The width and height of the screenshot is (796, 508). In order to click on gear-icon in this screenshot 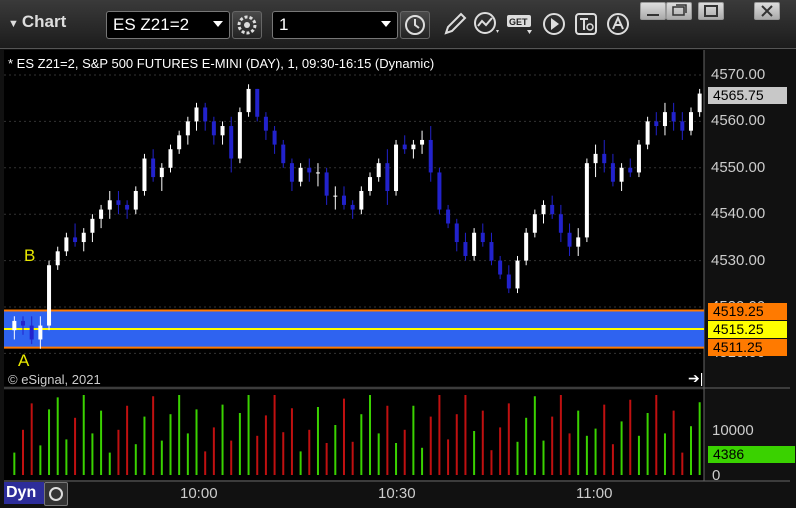, I will do `click(247, 25)`.